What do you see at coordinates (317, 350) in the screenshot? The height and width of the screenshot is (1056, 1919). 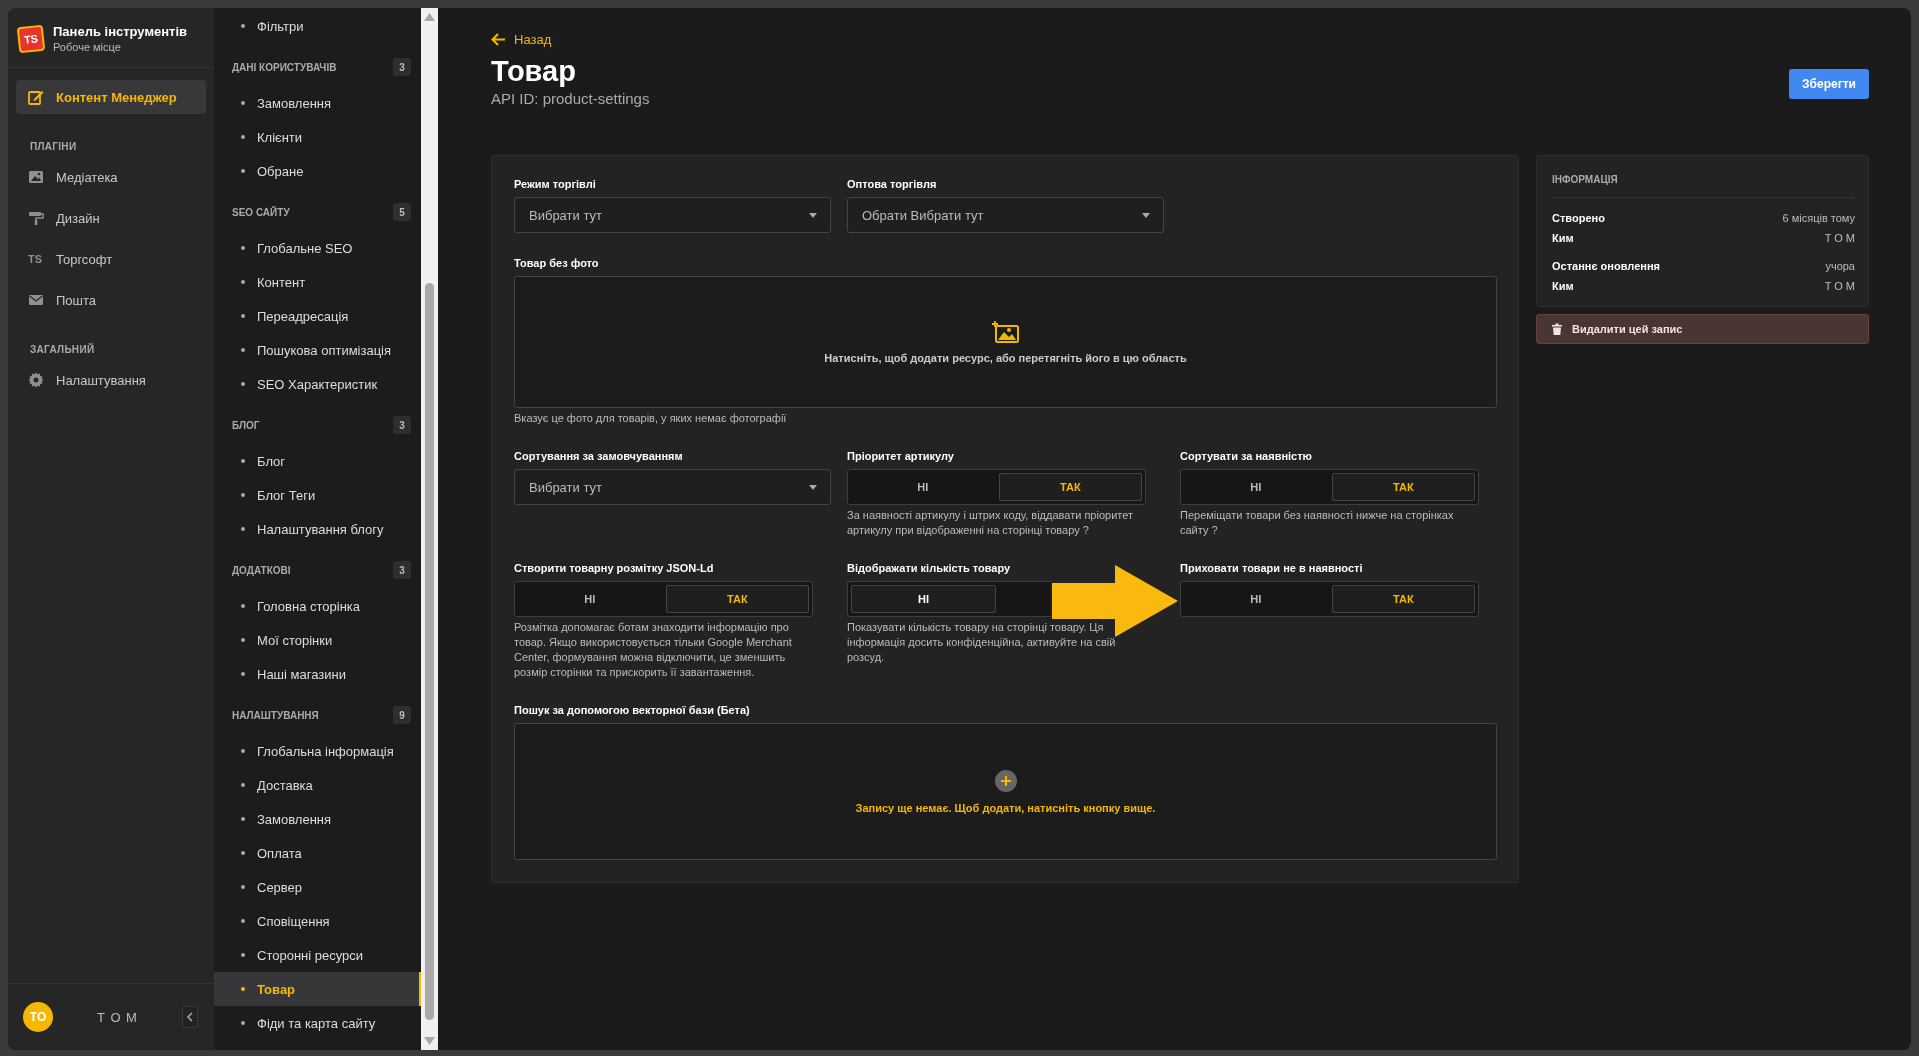 I see `nav-item: Пошукова оптимізація` at bounding box center [317, 350].